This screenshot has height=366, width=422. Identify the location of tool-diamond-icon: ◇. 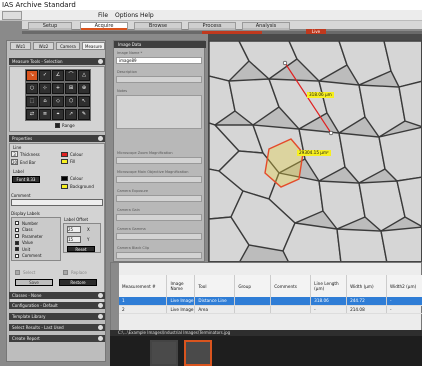
(58, 101).